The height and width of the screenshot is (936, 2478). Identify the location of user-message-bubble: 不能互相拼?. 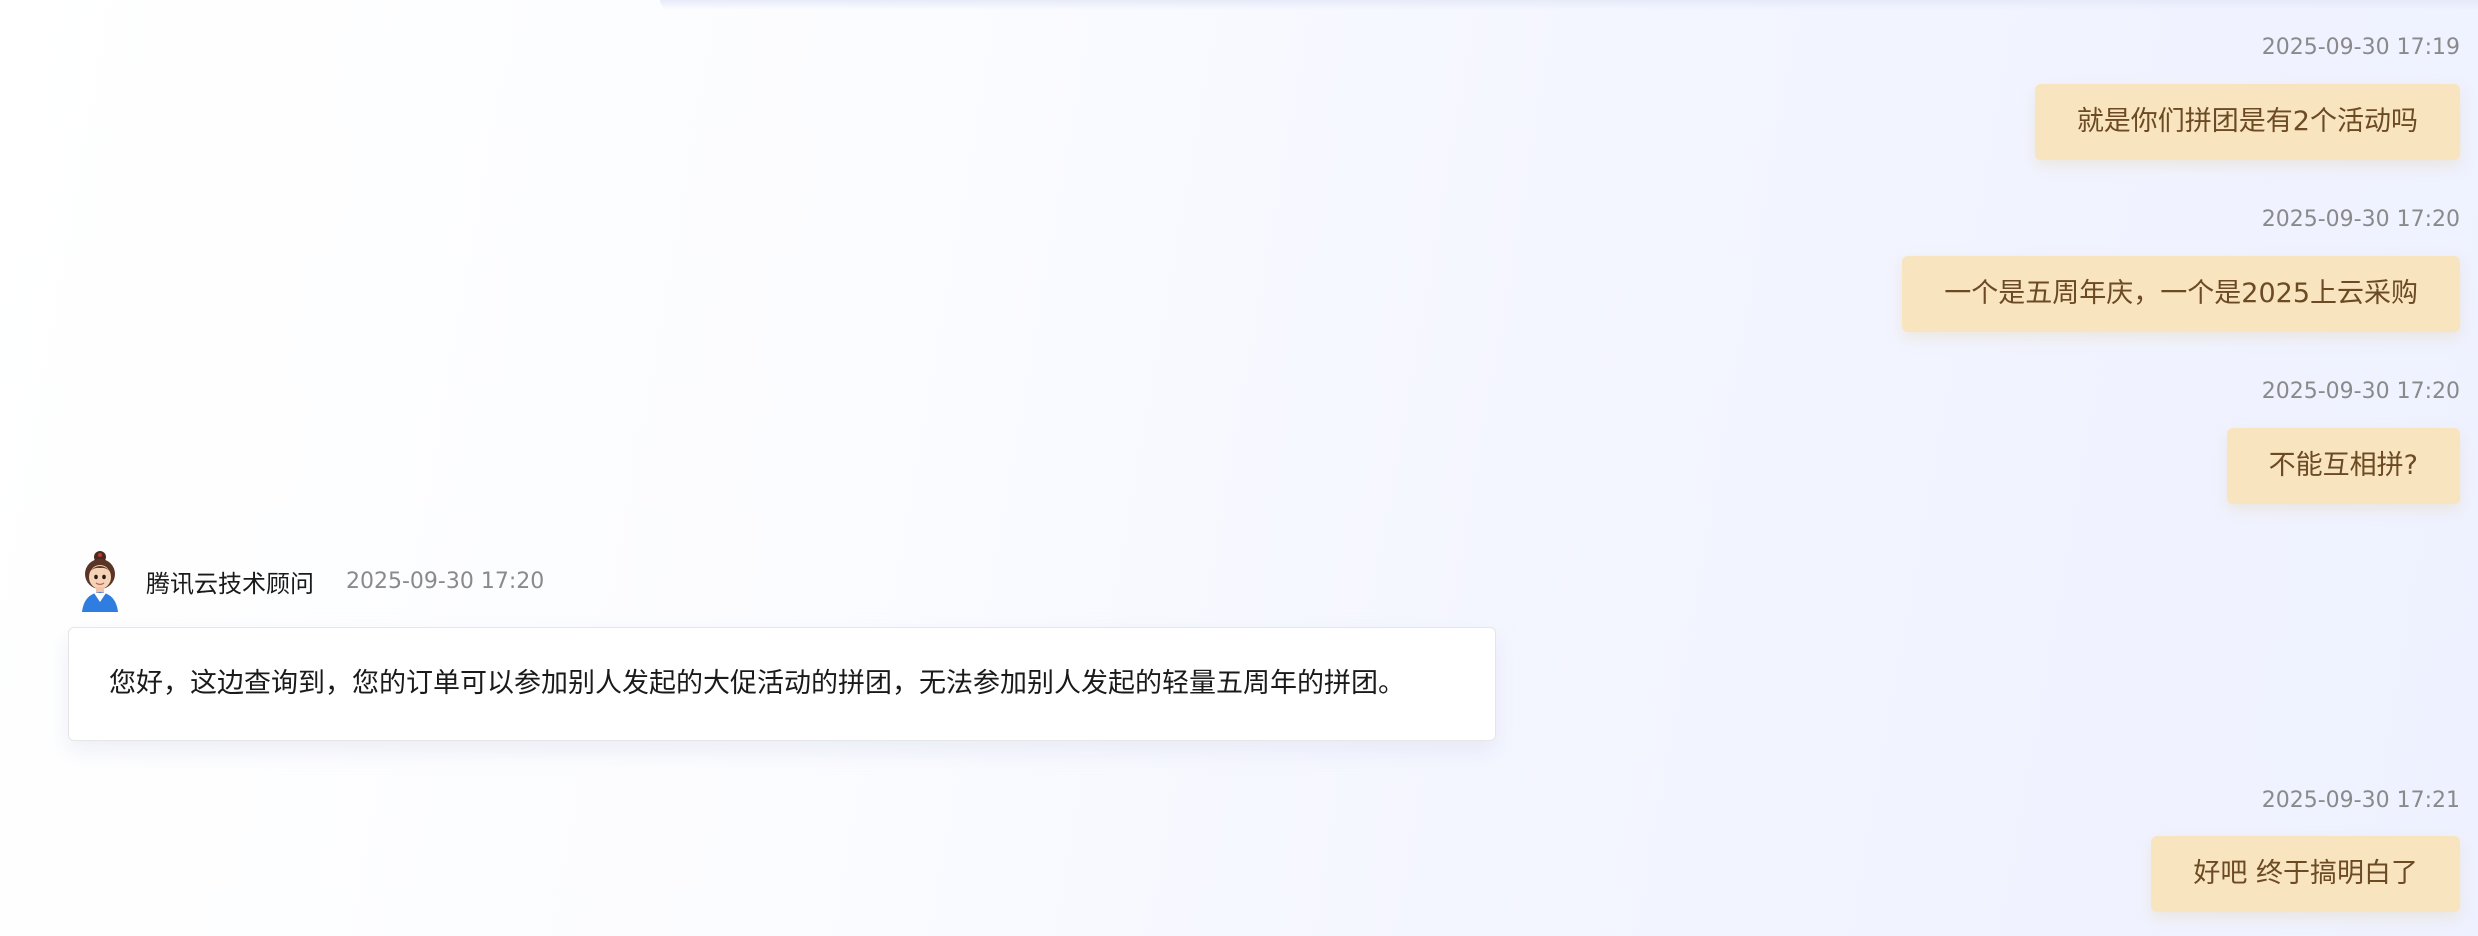
(2343, 466).